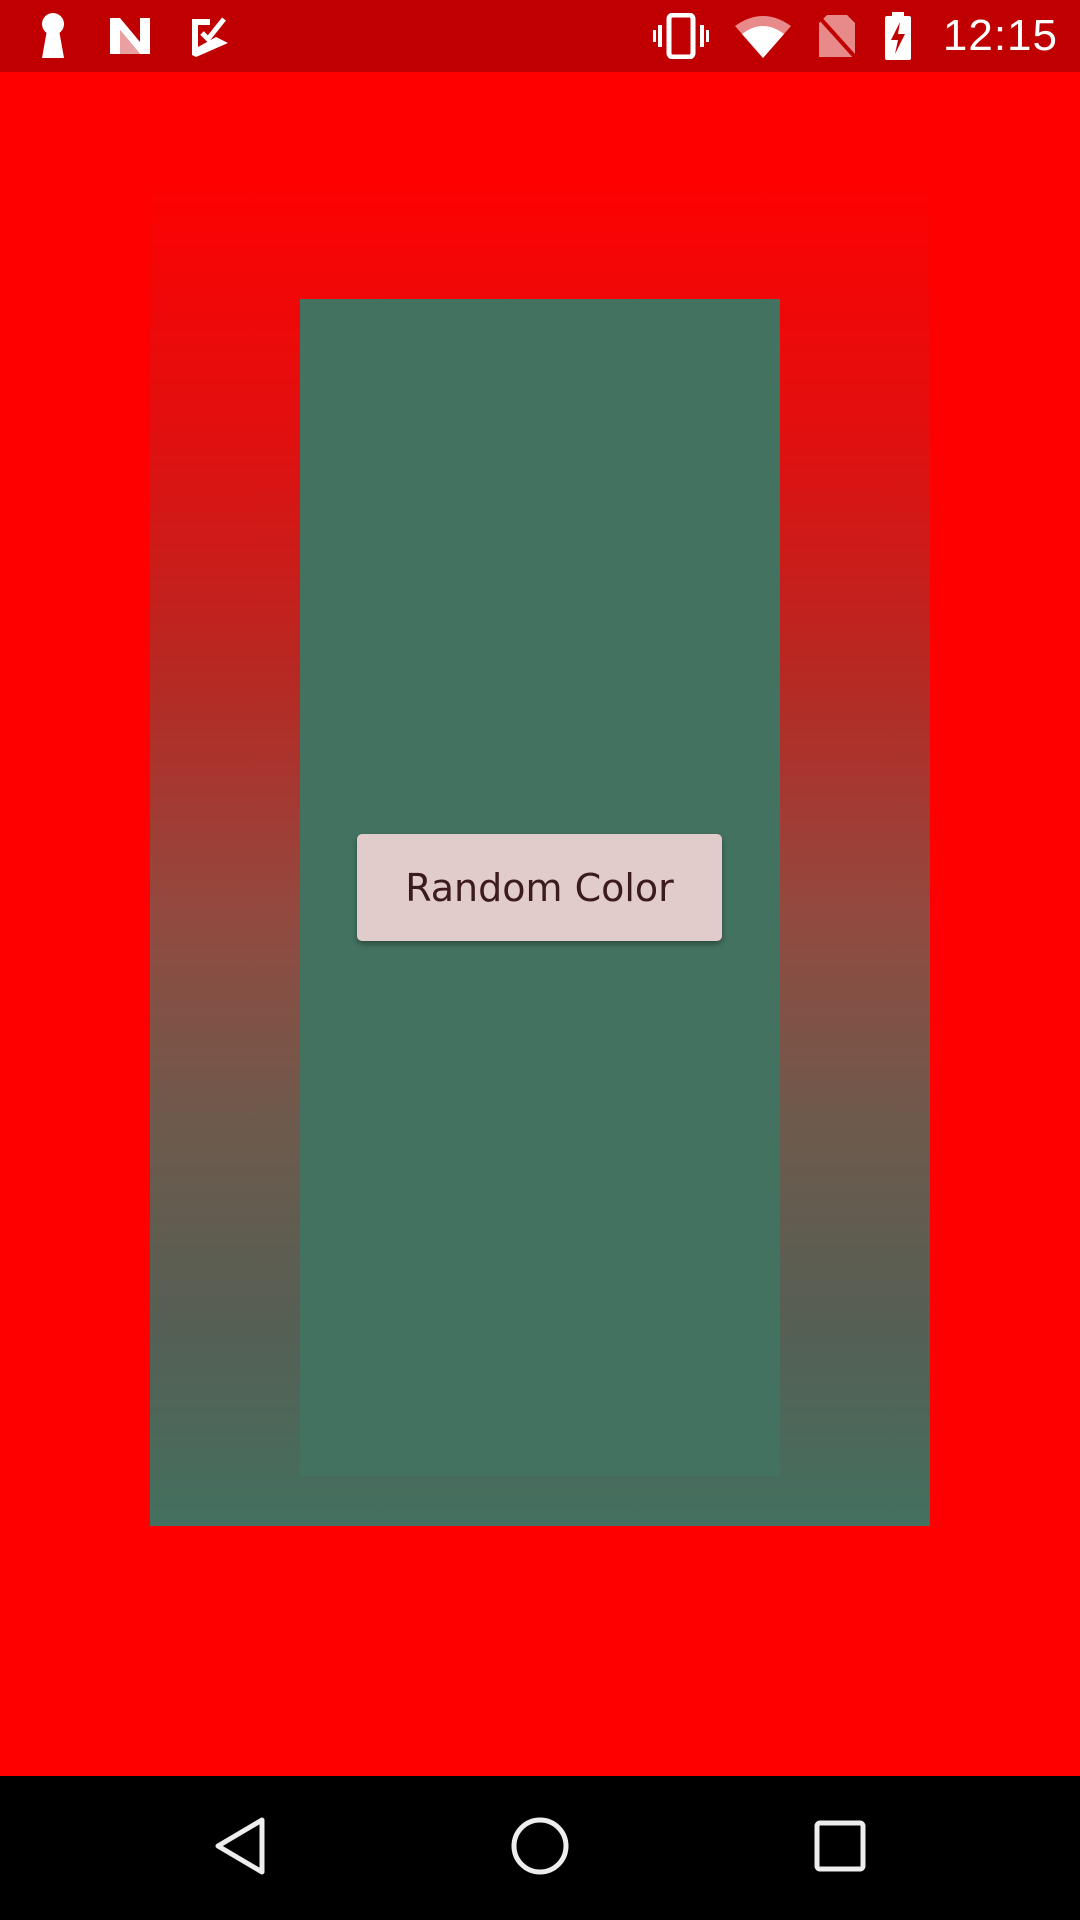 The width and height of the screenshot is (1080, 1920). I want to click on home-icon, so click(540, 1848).